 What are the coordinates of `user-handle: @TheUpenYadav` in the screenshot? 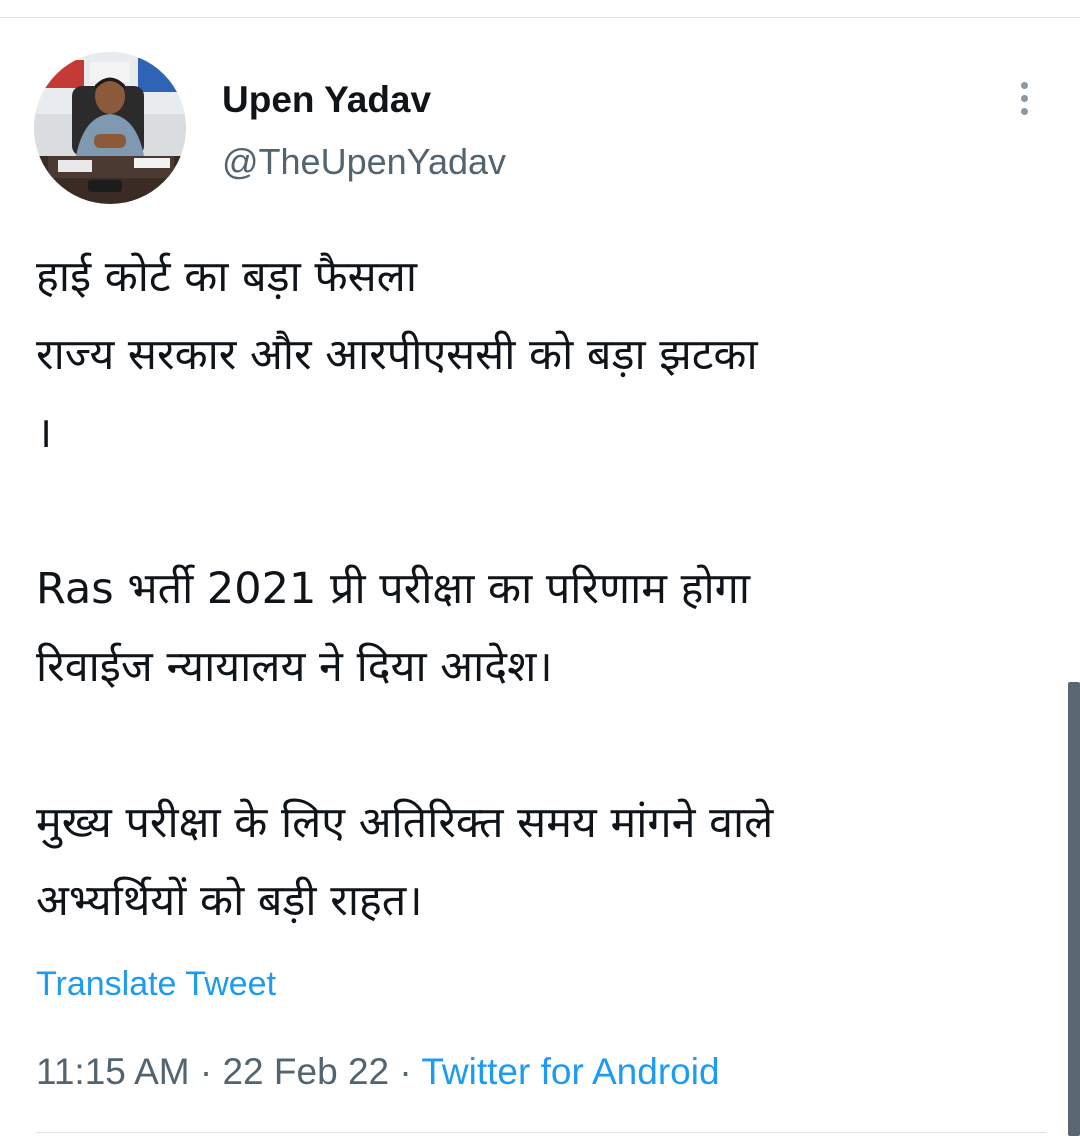 It's located at (364, 162).